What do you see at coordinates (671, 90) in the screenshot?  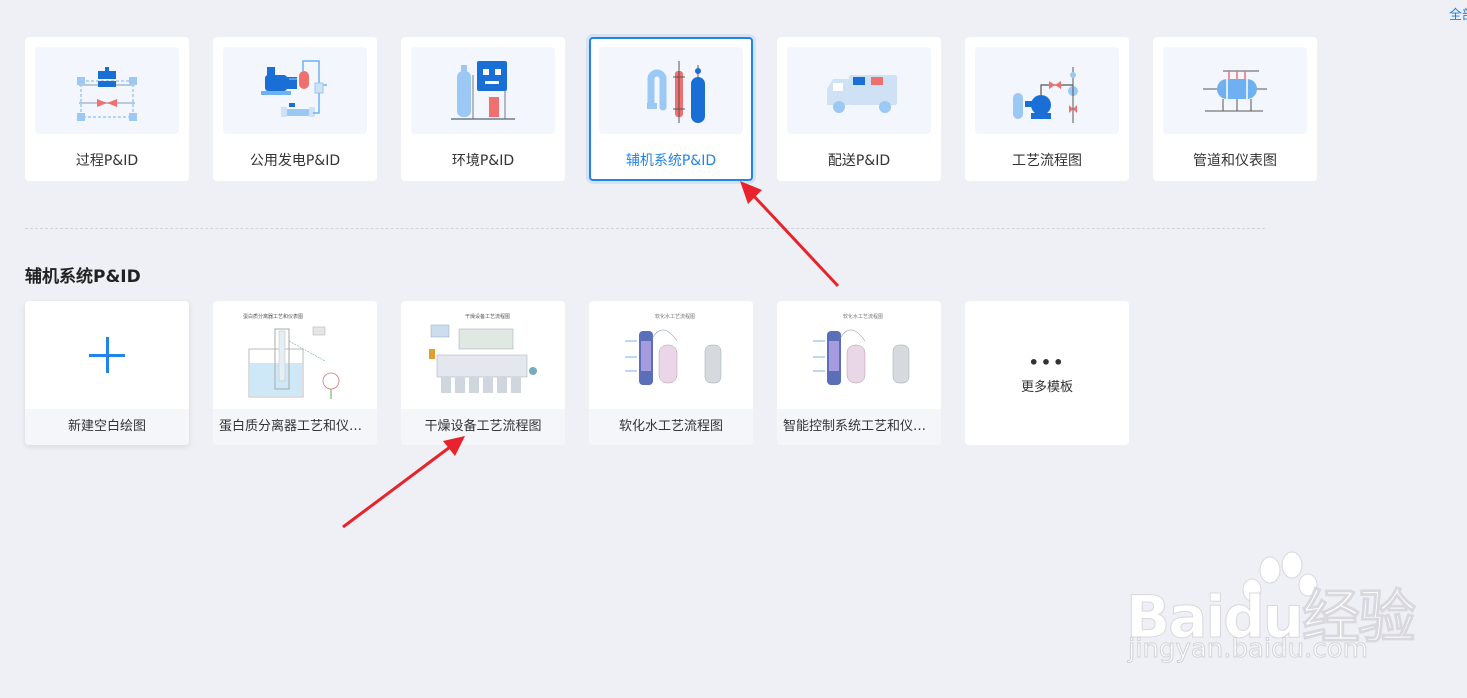 I see `auxiliary-system-pid-icon` at bounding box center [671, 90].